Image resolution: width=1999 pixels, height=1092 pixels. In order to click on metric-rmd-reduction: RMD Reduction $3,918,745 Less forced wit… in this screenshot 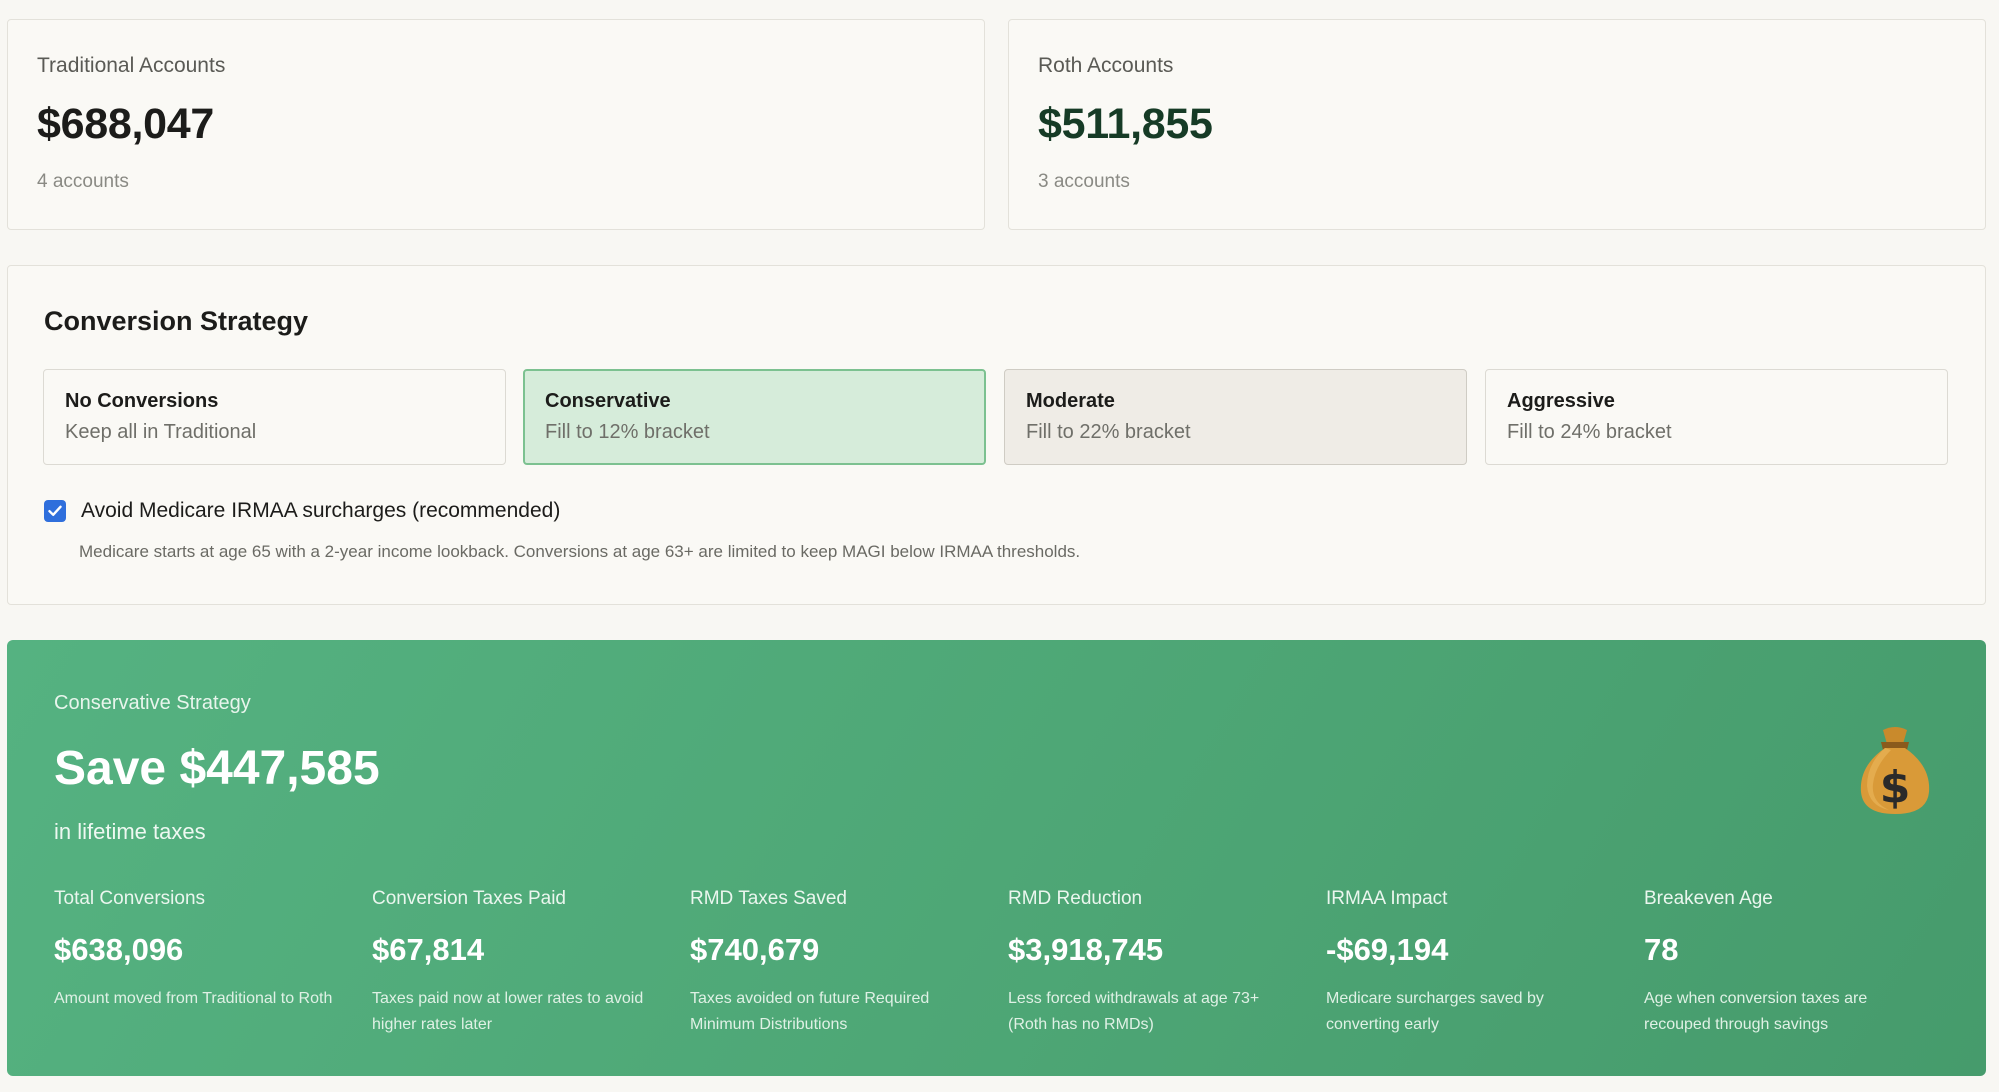, I will do `click(1158, 963)`.